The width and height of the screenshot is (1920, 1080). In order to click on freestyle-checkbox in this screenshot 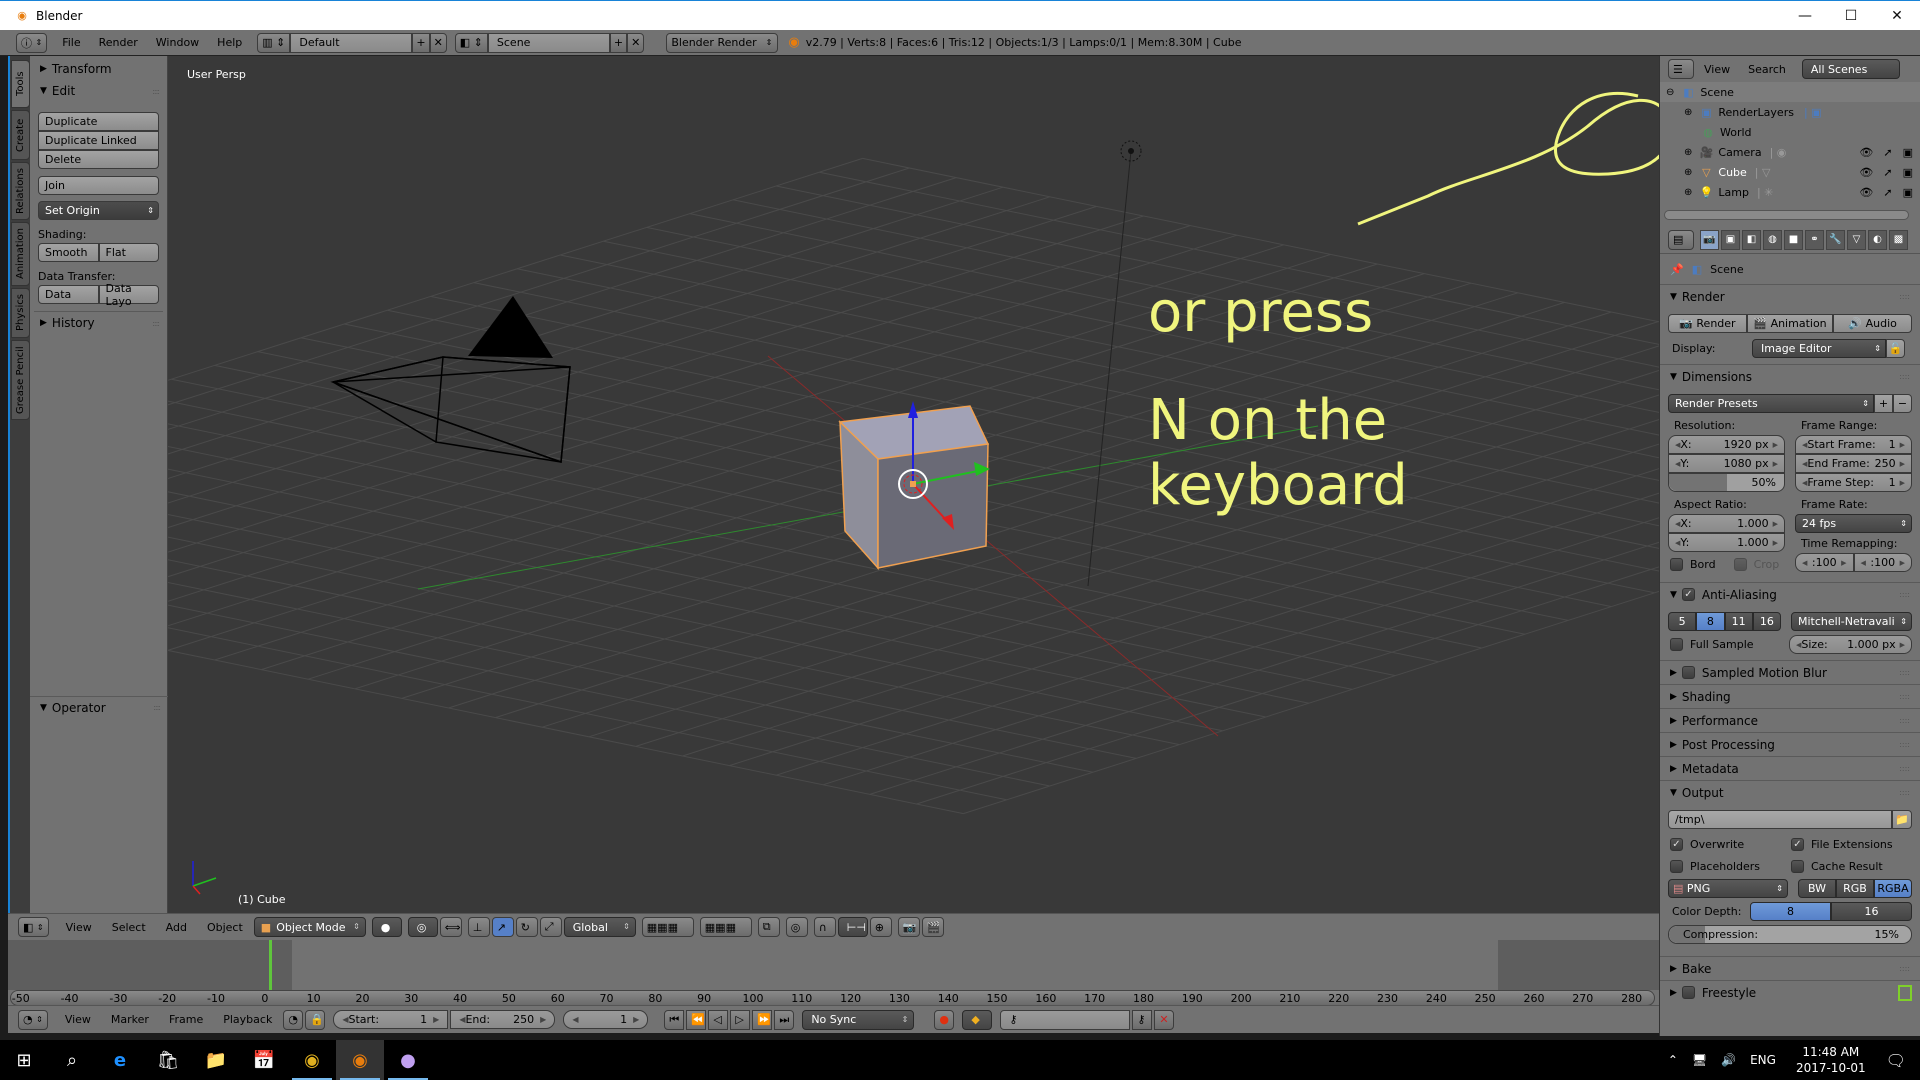, I will do `click(1688, 992)`.